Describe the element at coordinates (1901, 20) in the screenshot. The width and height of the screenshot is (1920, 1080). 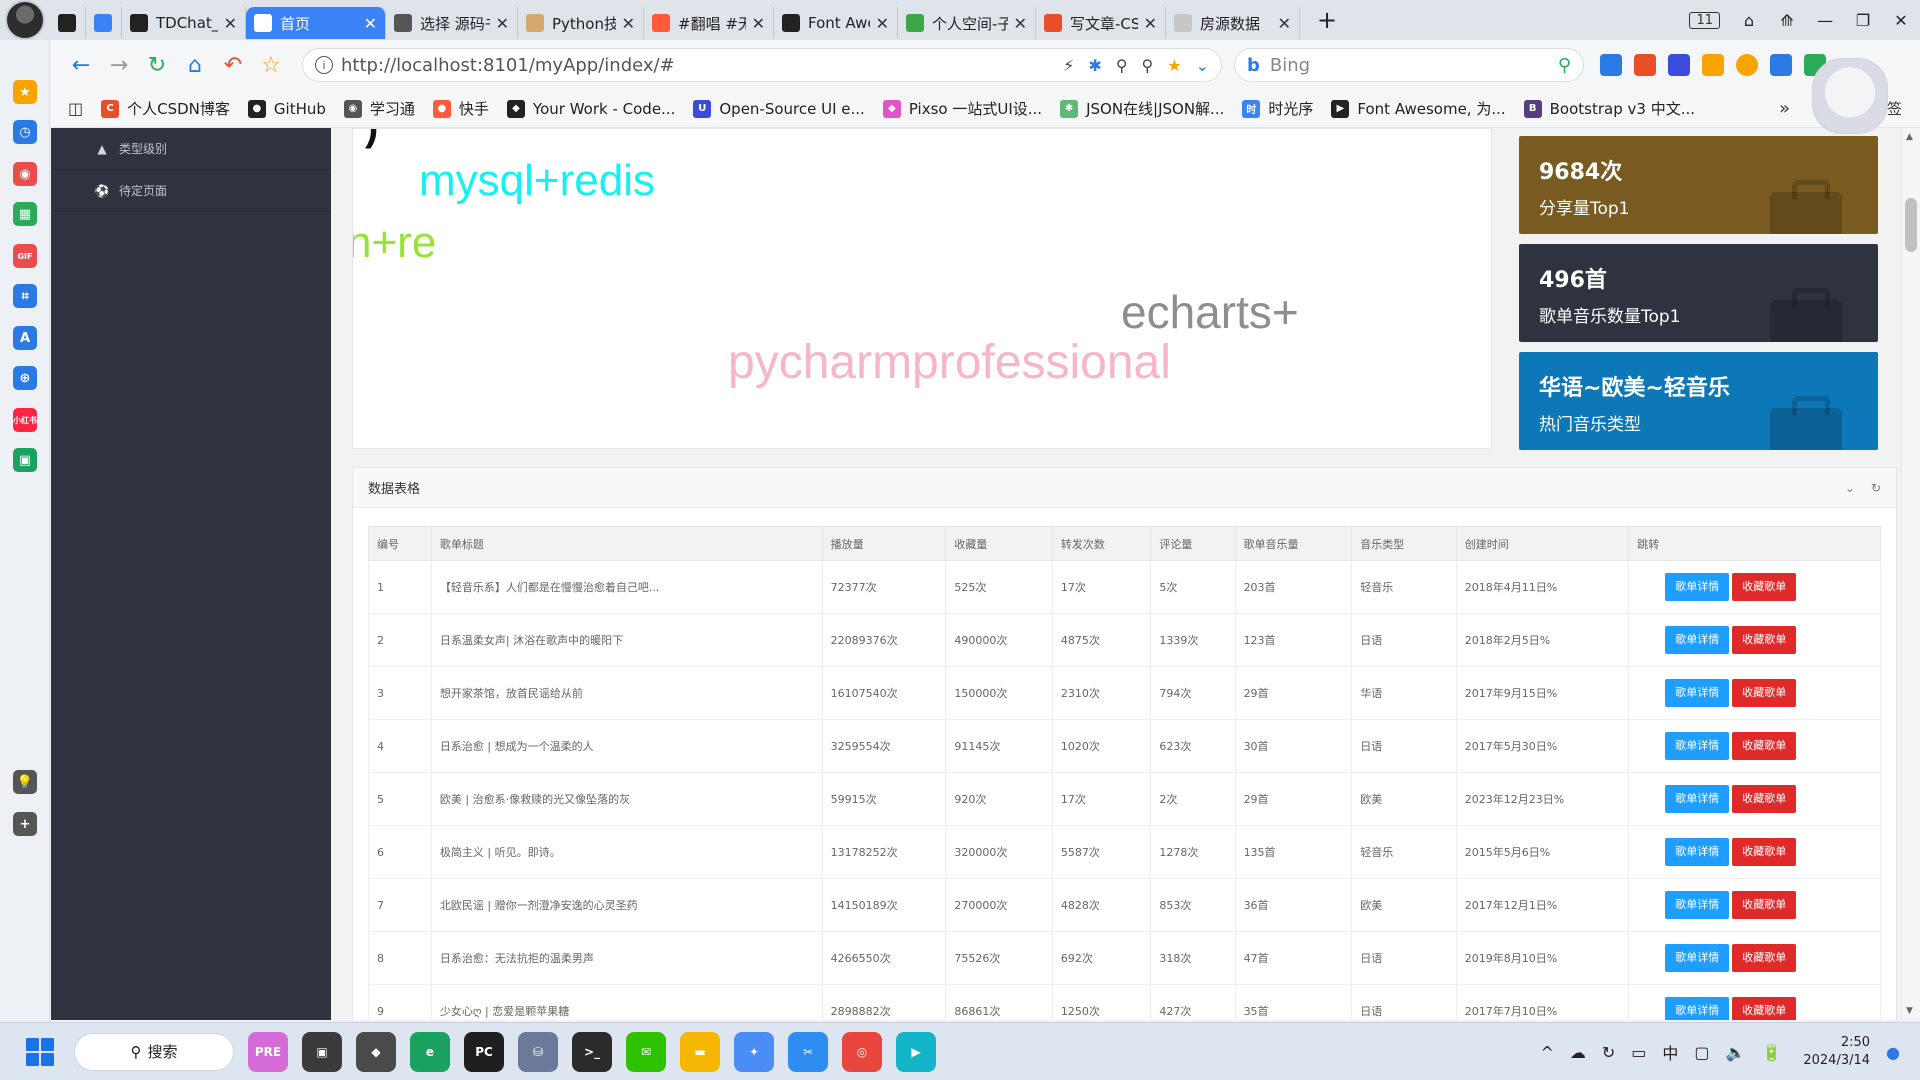
I see `close-window-button: ✕` at that location.